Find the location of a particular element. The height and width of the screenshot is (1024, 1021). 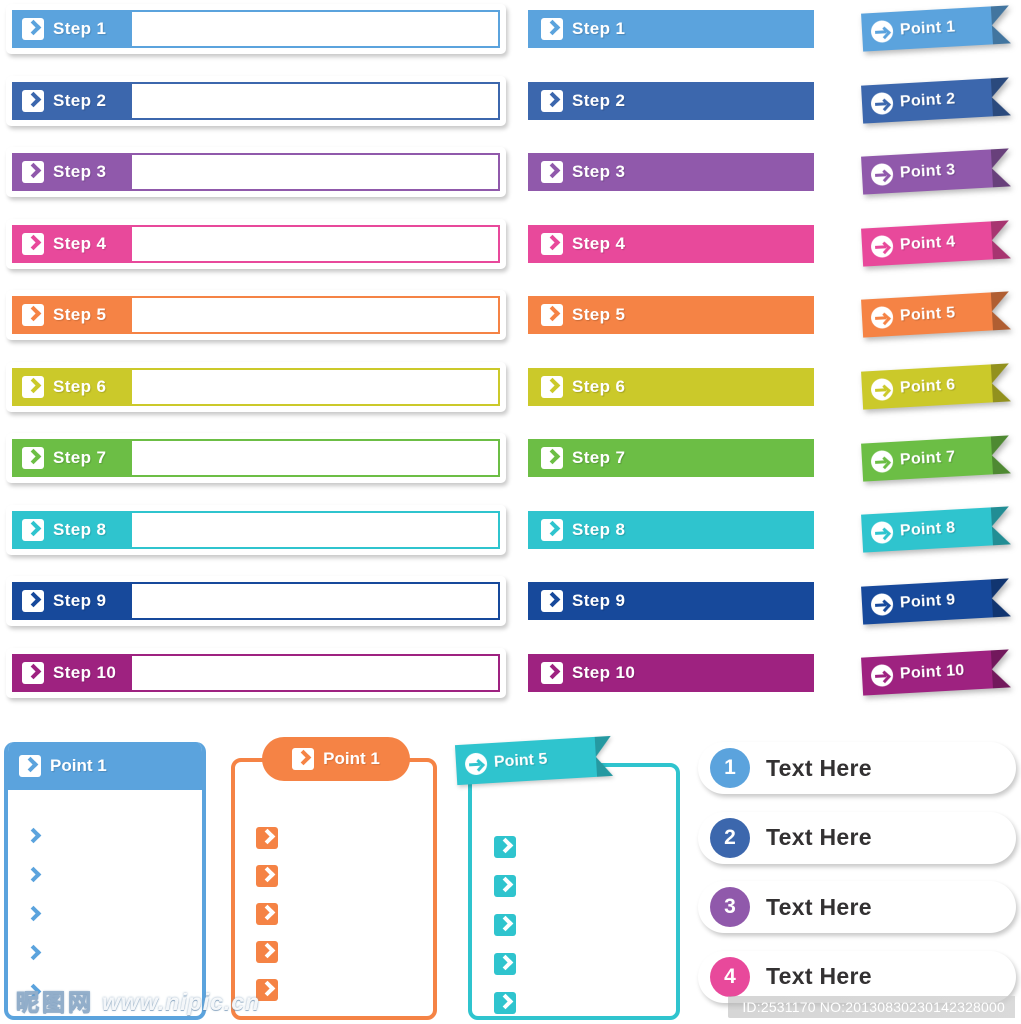

point-ribbon: Point 9 is located at coordinates (936, 601).